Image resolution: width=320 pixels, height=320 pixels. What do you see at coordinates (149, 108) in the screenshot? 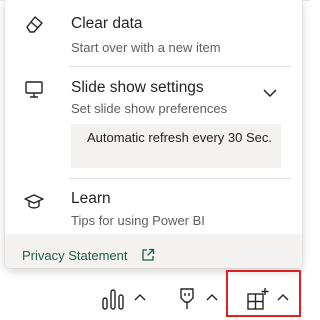
I see `slide-show-description: Set slide show preferences` at bounding box center [149, 108].